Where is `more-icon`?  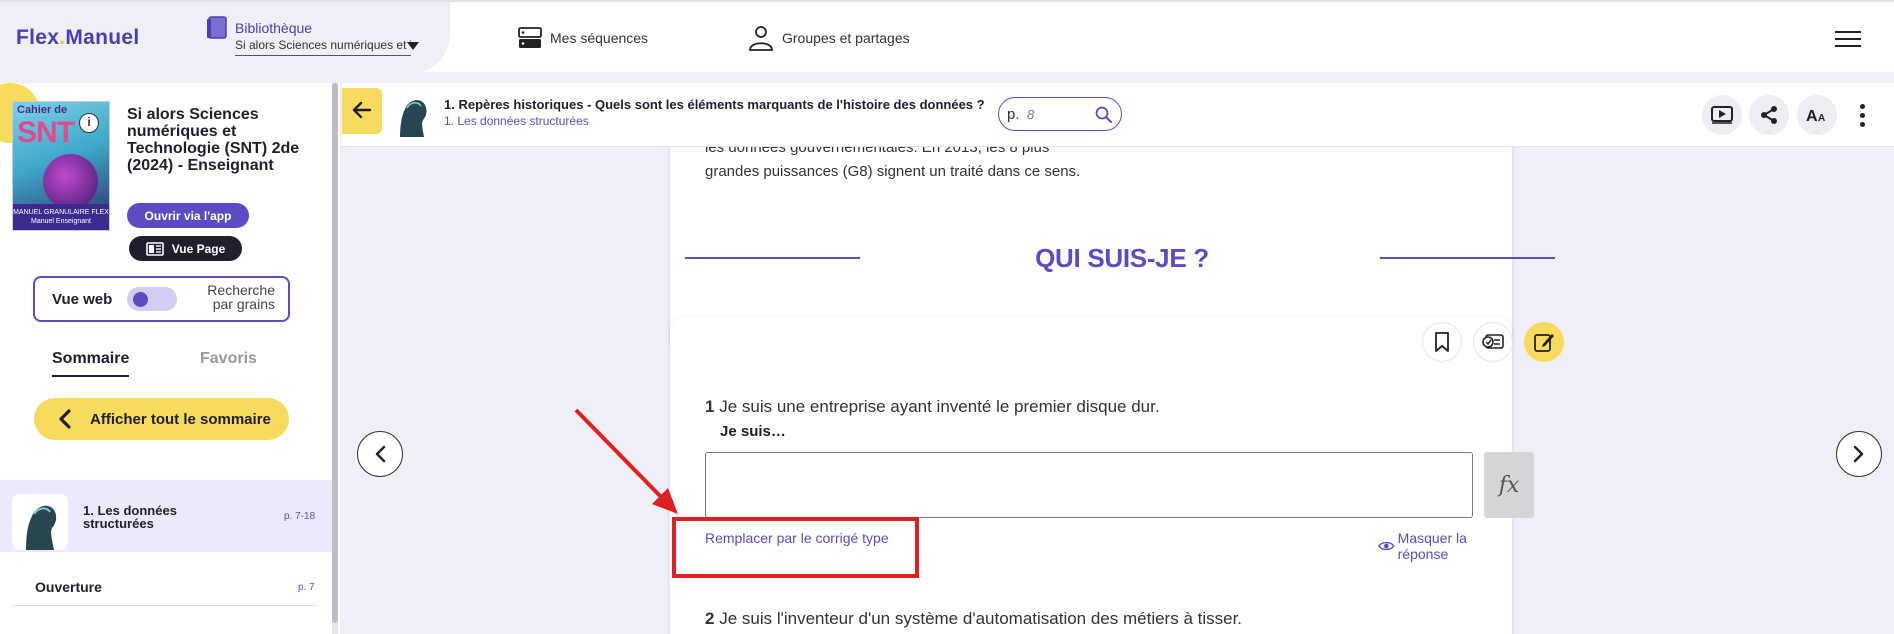 more-icon is located at coordinates (1862, 106).